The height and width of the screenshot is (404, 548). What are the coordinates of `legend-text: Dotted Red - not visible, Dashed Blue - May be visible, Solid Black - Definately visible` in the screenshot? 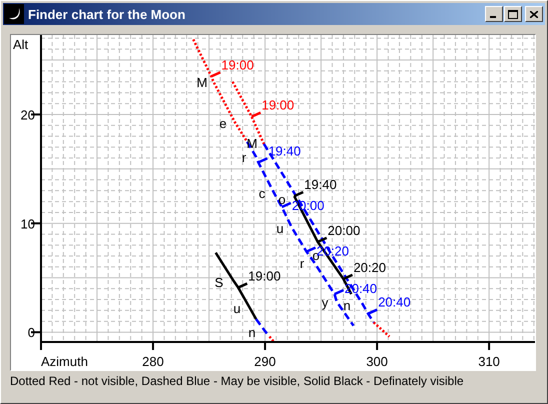 It's located at (237, 381).